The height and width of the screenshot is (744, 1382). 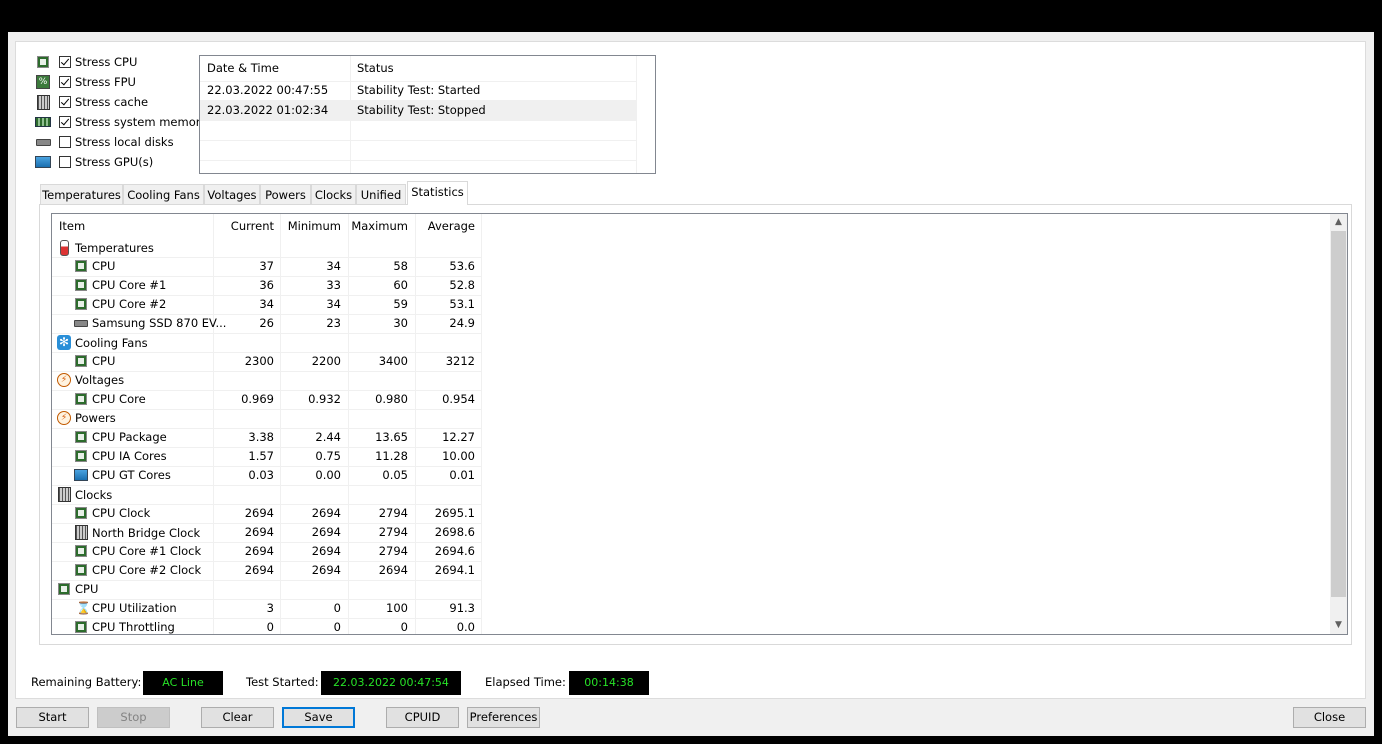 I want to click on table-row: CPU Core #2 34 34 59 53.1, so click(x=267, y=305).